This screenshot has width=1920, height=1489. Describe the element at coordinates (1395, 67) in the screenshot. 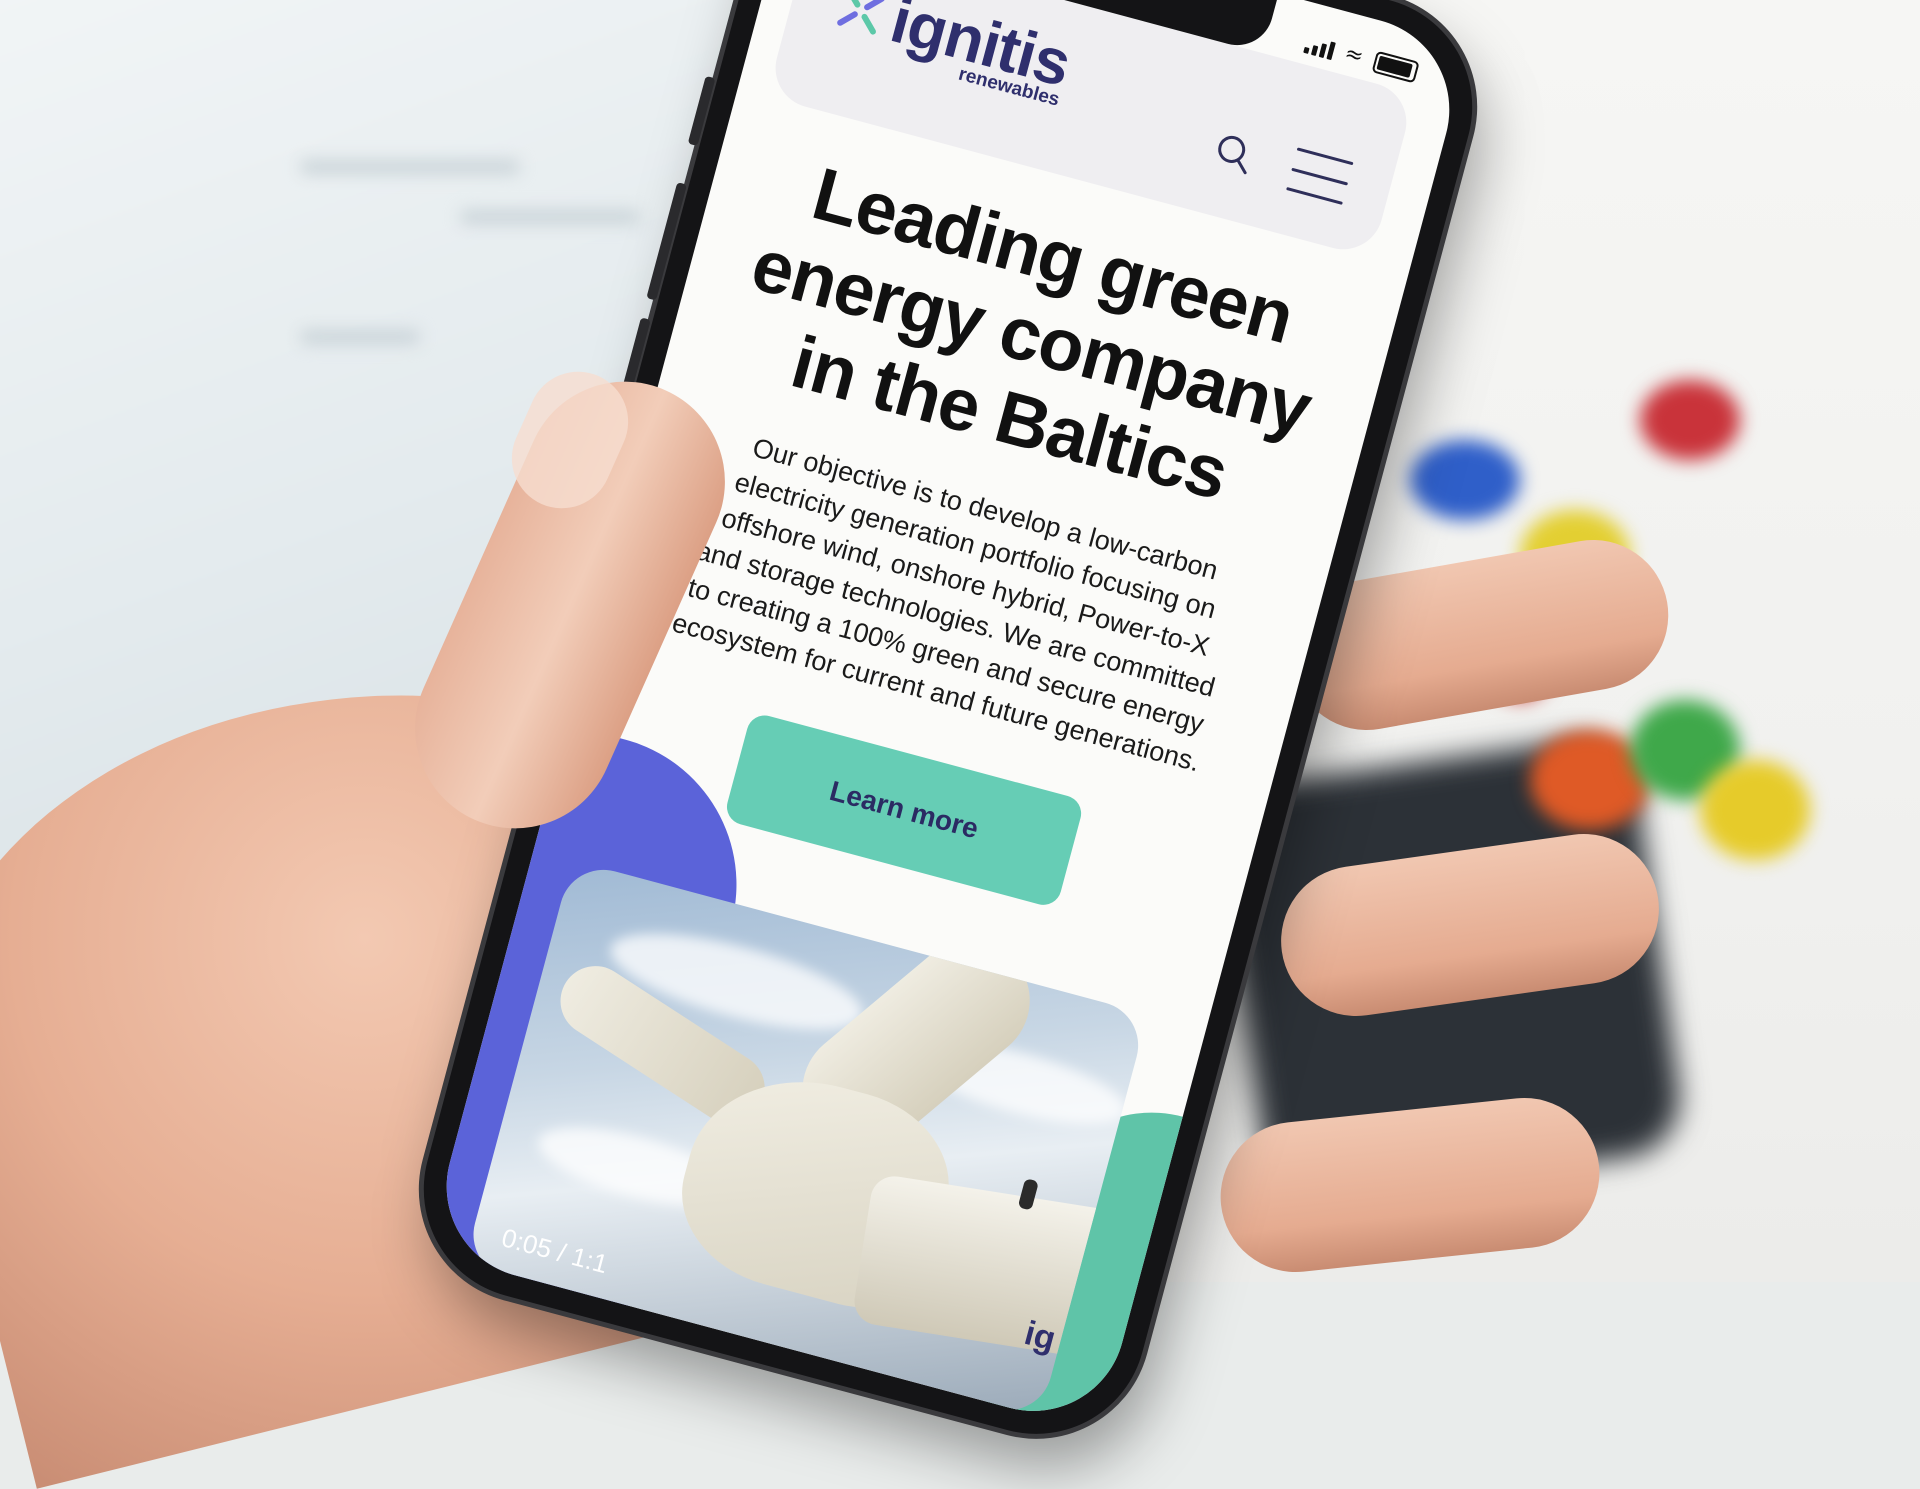

I see `battery-icon` at that location.